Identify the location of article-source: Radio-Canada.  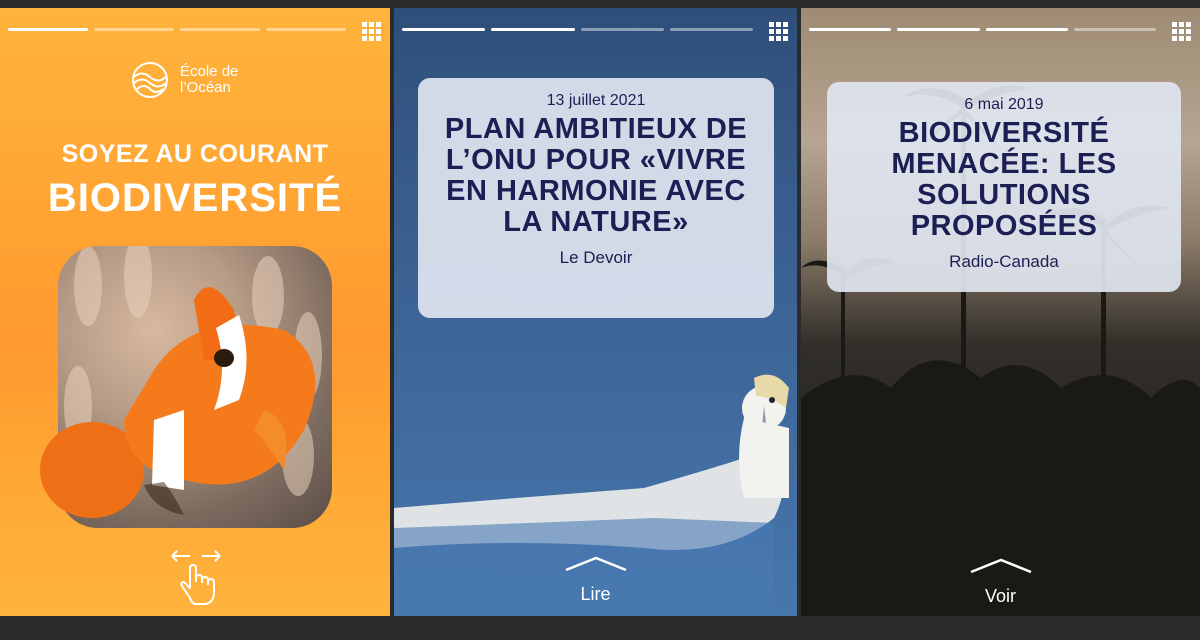
(1004, 261).